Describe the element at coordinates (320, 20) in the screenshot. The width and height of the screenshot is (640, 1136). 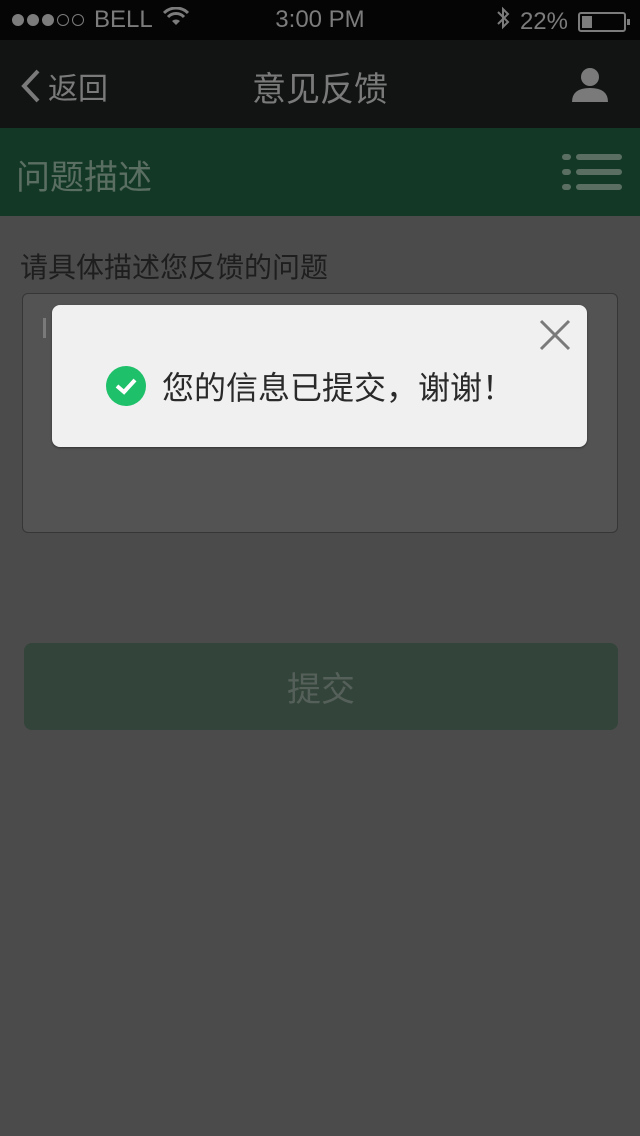
I see `status-bar: BELL 3:00 PM 22%` at that location.